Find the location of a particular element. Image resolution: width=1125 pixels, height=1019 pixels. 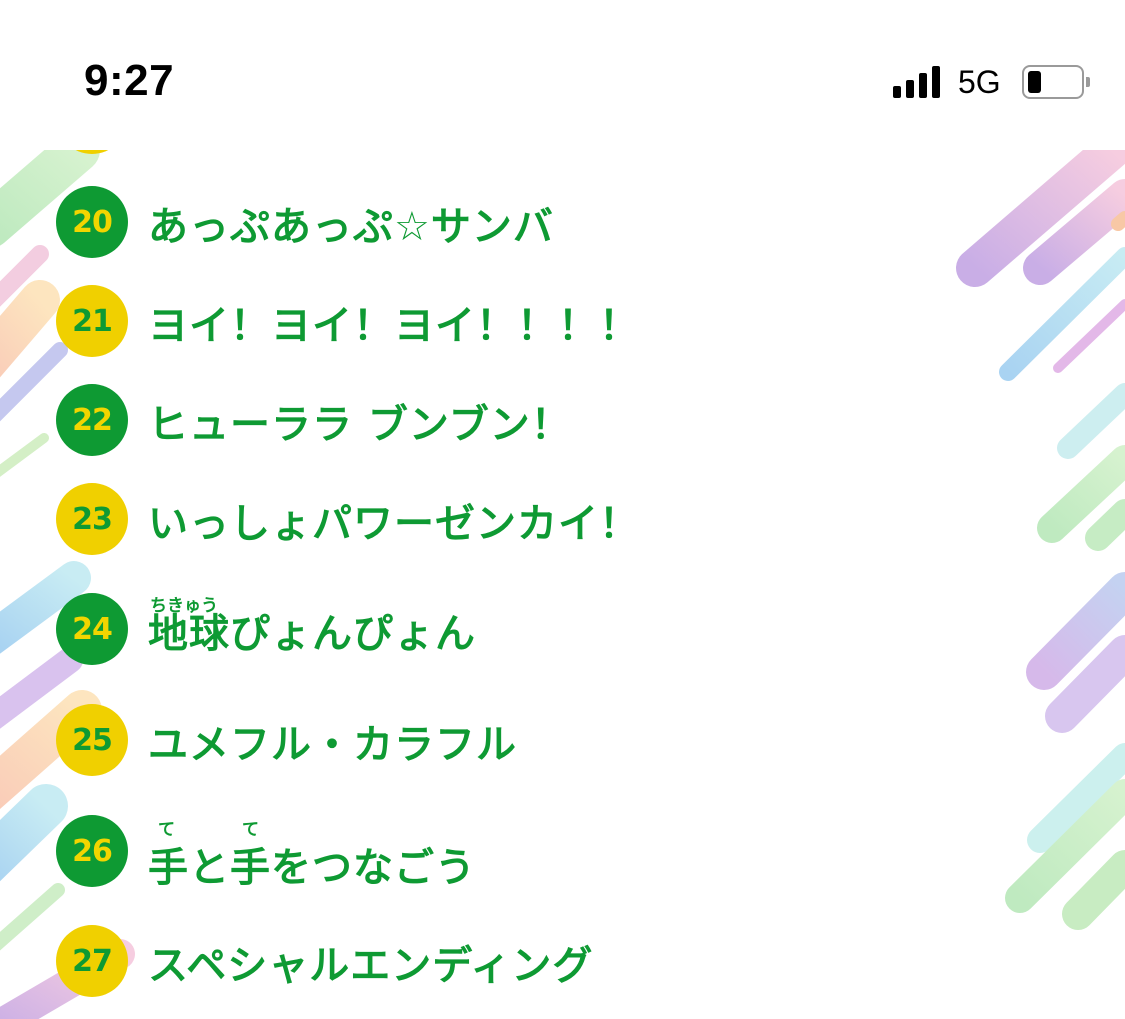

song-item: 21 ヨイ！ヨイ！ヨイ！！！！ is located at coordinates (406, 325).